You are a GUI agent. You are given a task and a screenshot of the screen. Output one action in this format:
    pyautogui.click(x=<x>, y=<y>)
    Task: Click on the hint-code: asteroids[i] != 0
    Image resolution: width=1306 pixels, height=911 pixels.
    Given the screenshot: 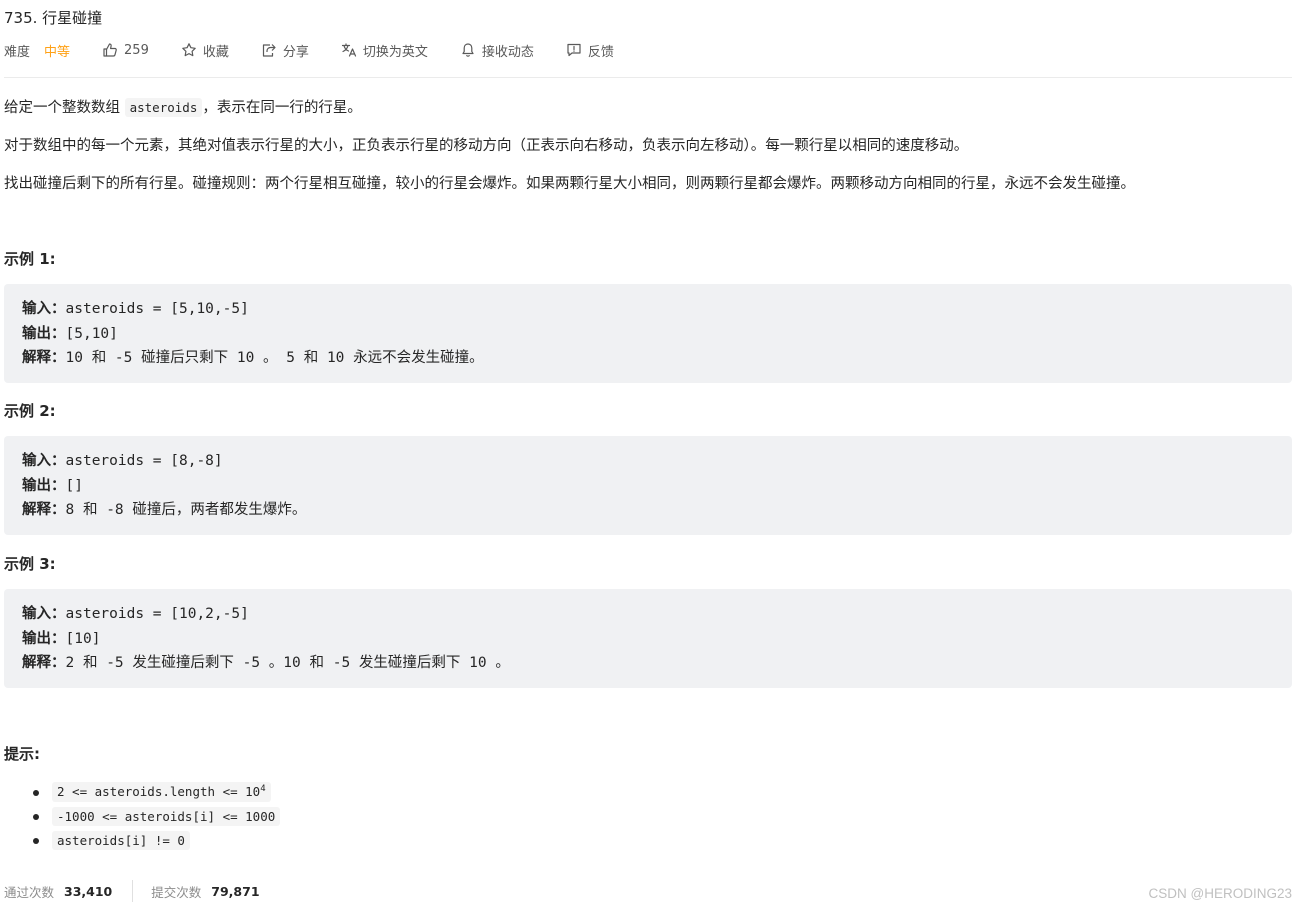 What is the action you would take?
    pyautogui.click(x=121, y=840)
    